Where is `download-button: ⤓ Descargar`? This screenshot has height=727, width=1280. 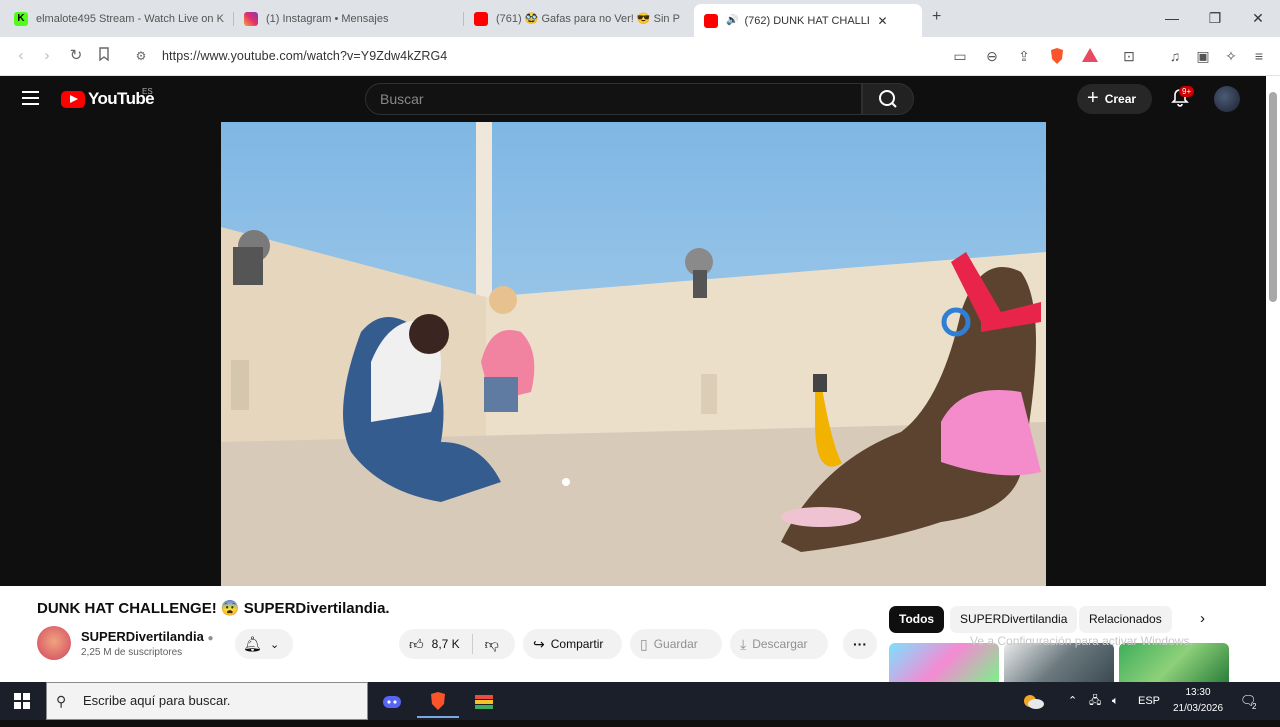 download-button: ⤓ Descargar is located at coordinates (779, 644).